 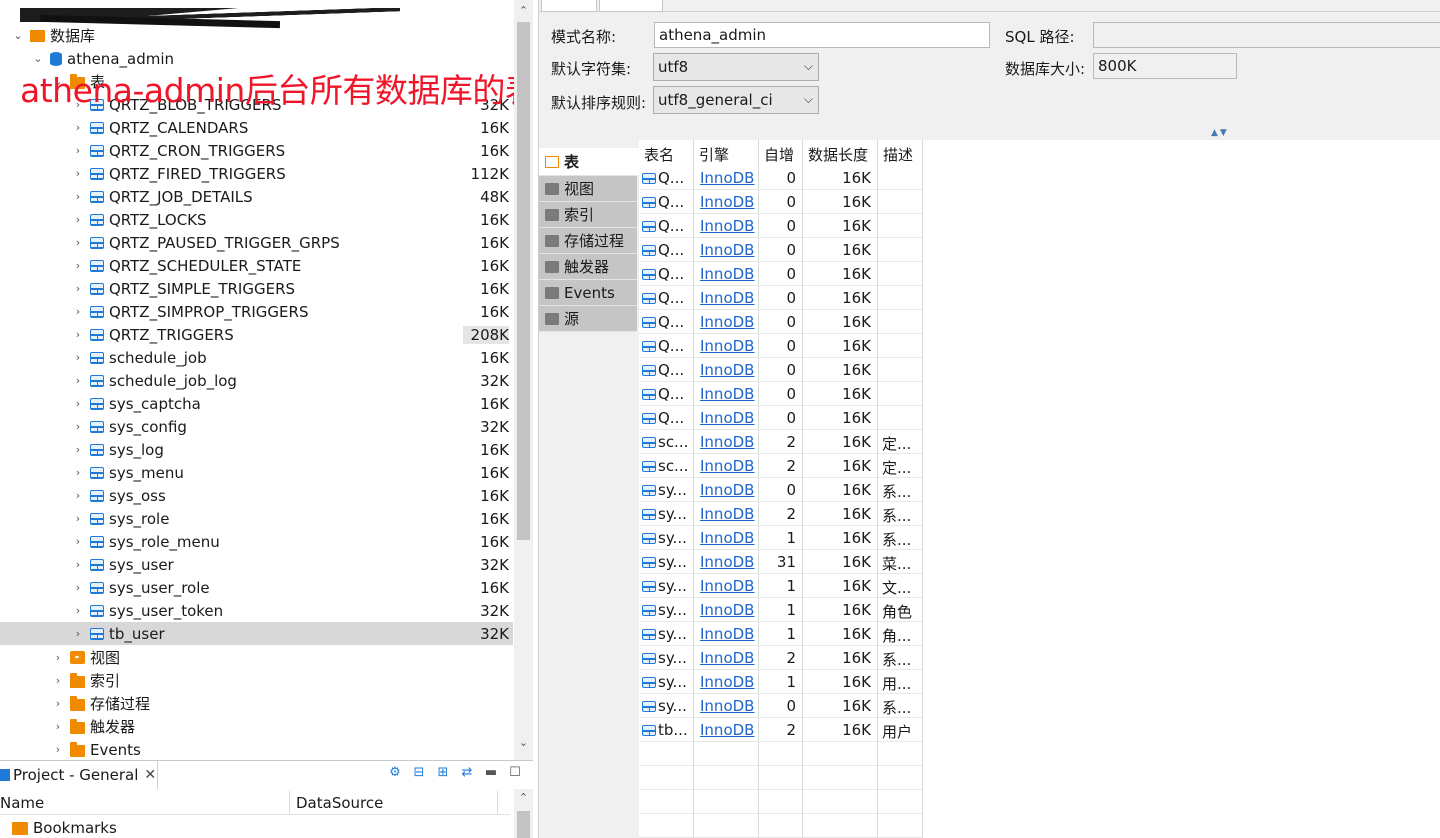 I want to click on tree-node-folder: › Events, so click(x=256, y=749).